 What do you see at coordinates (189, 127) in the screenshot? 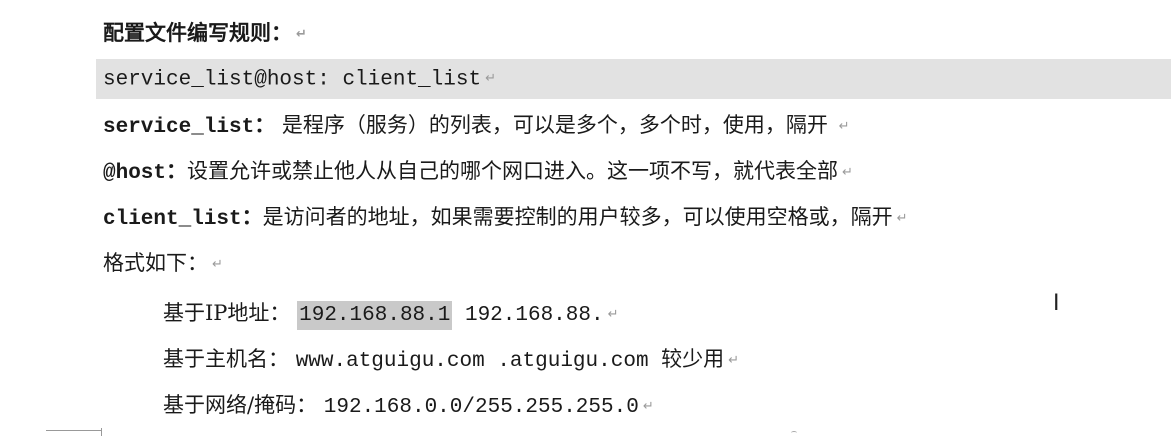
I see `definition-term: service_list：` at bounding box center [189, 127].